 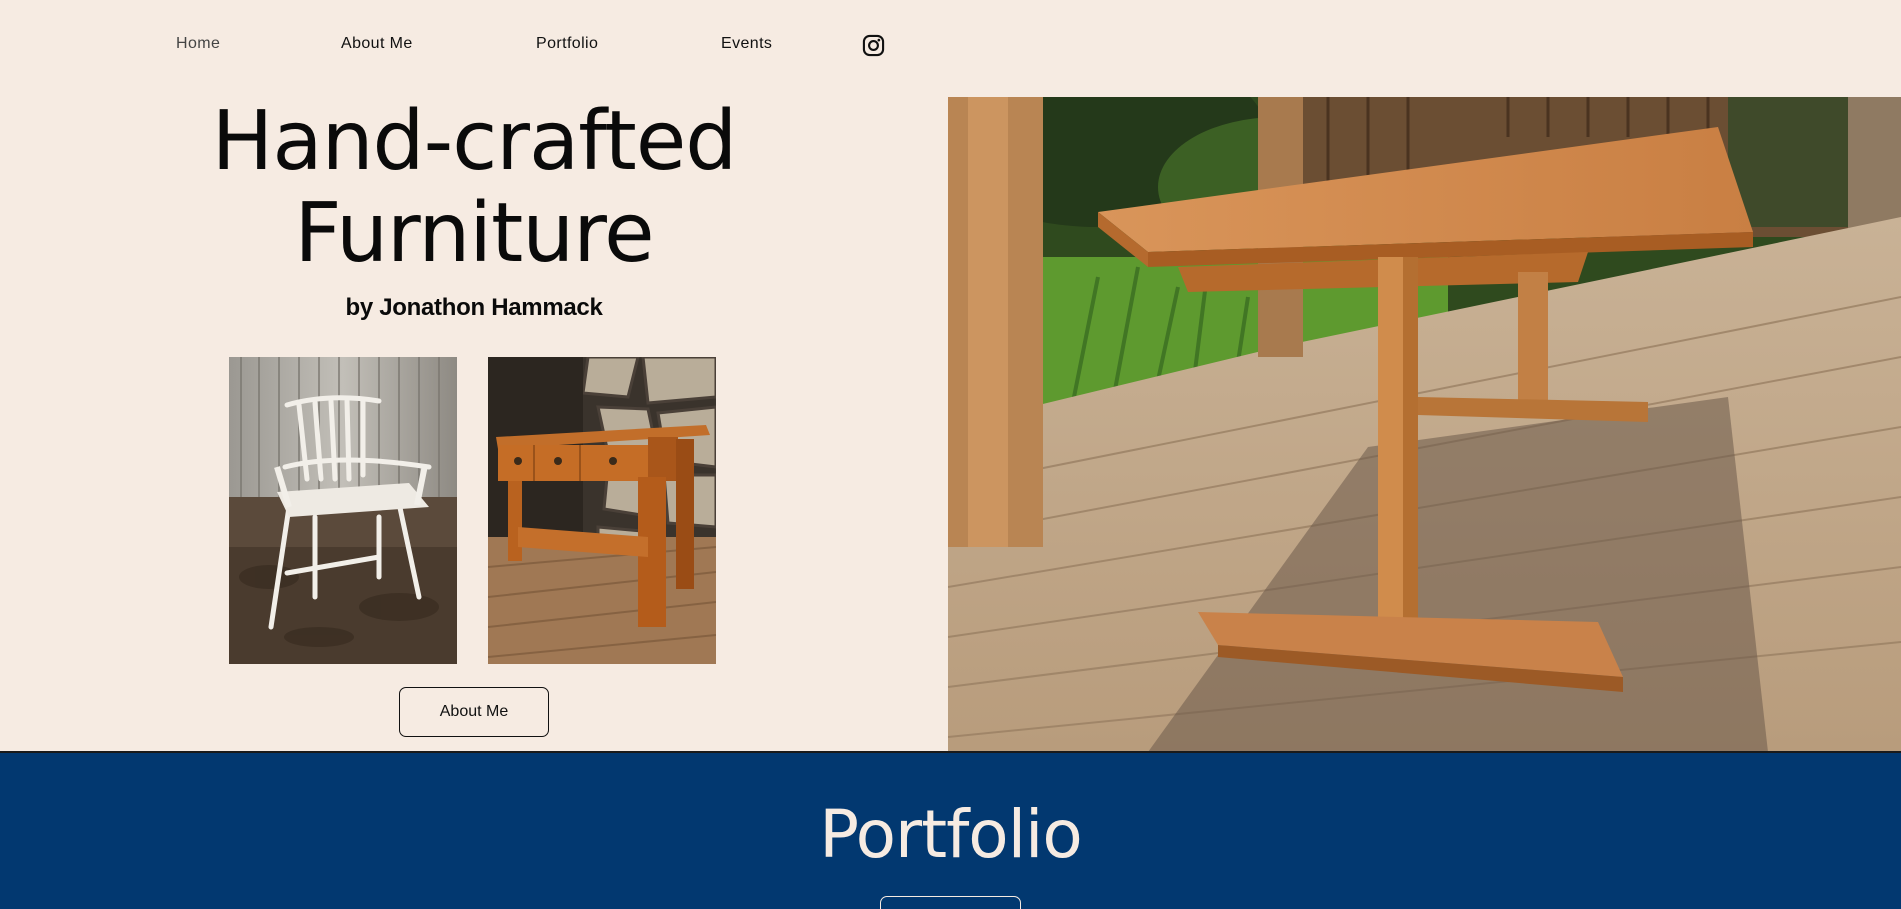 What do you see at coordinates (873, 45) in the screenshot?
I see `instagram-icon` at bounding box center [873, 45].